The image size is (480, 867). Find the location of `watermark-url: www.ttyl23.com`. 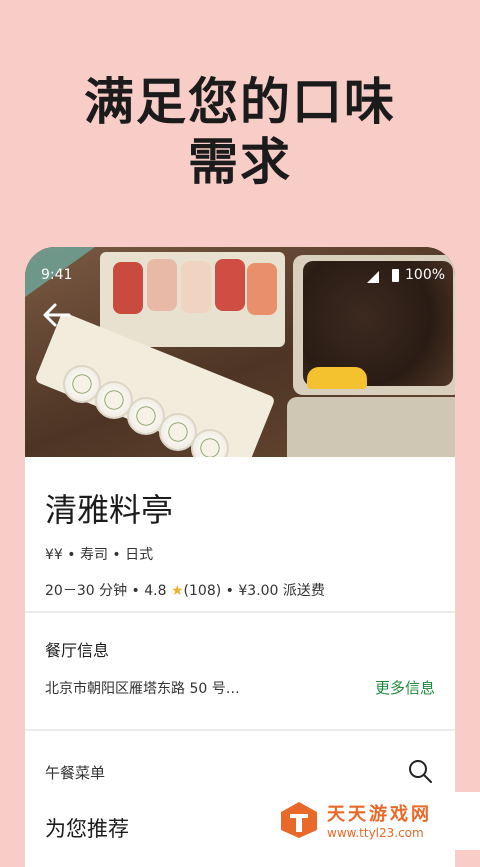

watermark-url: www.ttyl23.com is located at coordinates (375, 833).